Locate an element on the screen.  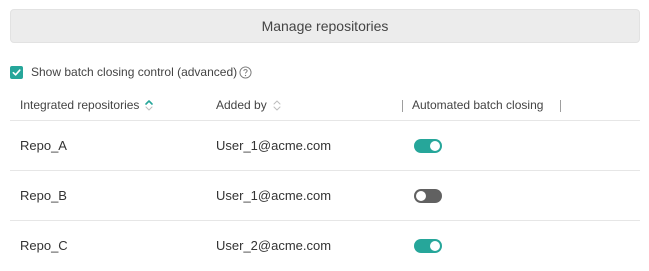
repo-name: Repo_B is located at coordinates (43, 195).